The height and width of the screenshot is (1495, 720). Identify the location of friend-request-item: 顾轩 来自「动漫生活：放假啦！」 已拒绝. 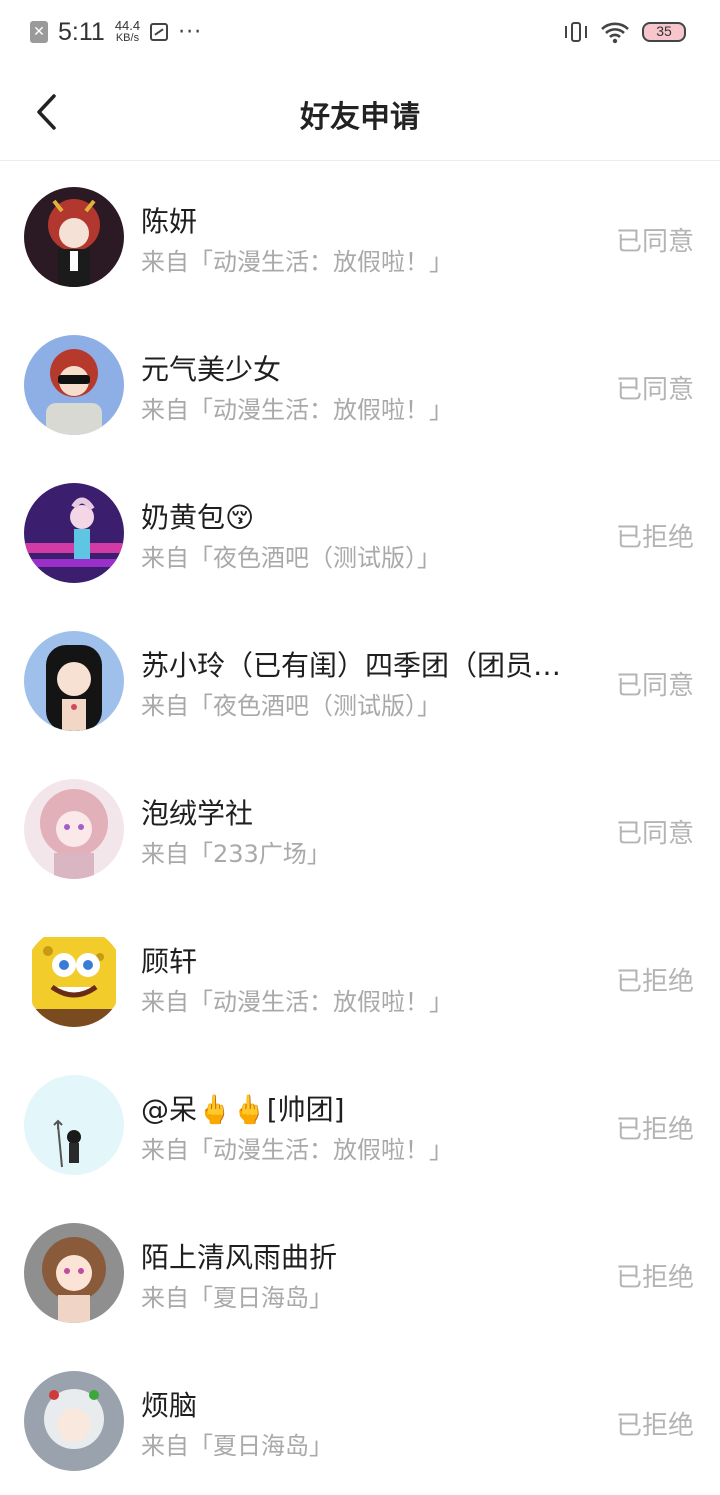
(360, 977).